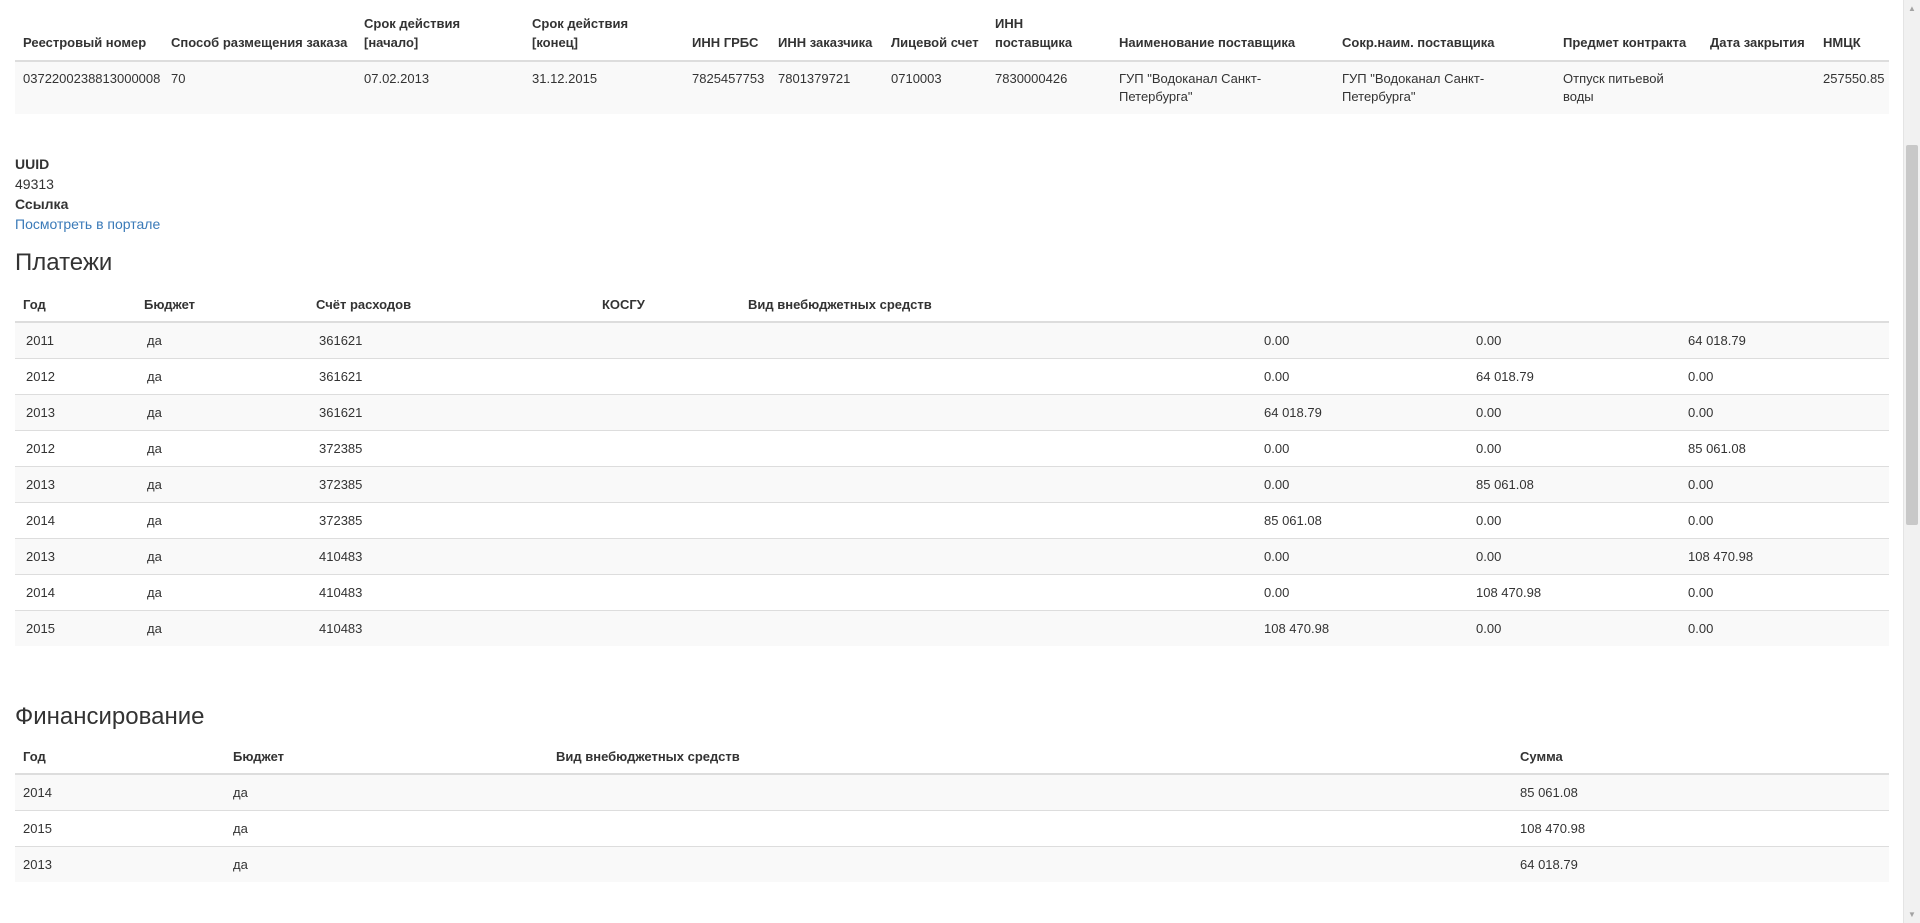  Describe the element at coordinates (1049, 87) in the screenshot. I see `inn-supplier: 7830000426` at that location.